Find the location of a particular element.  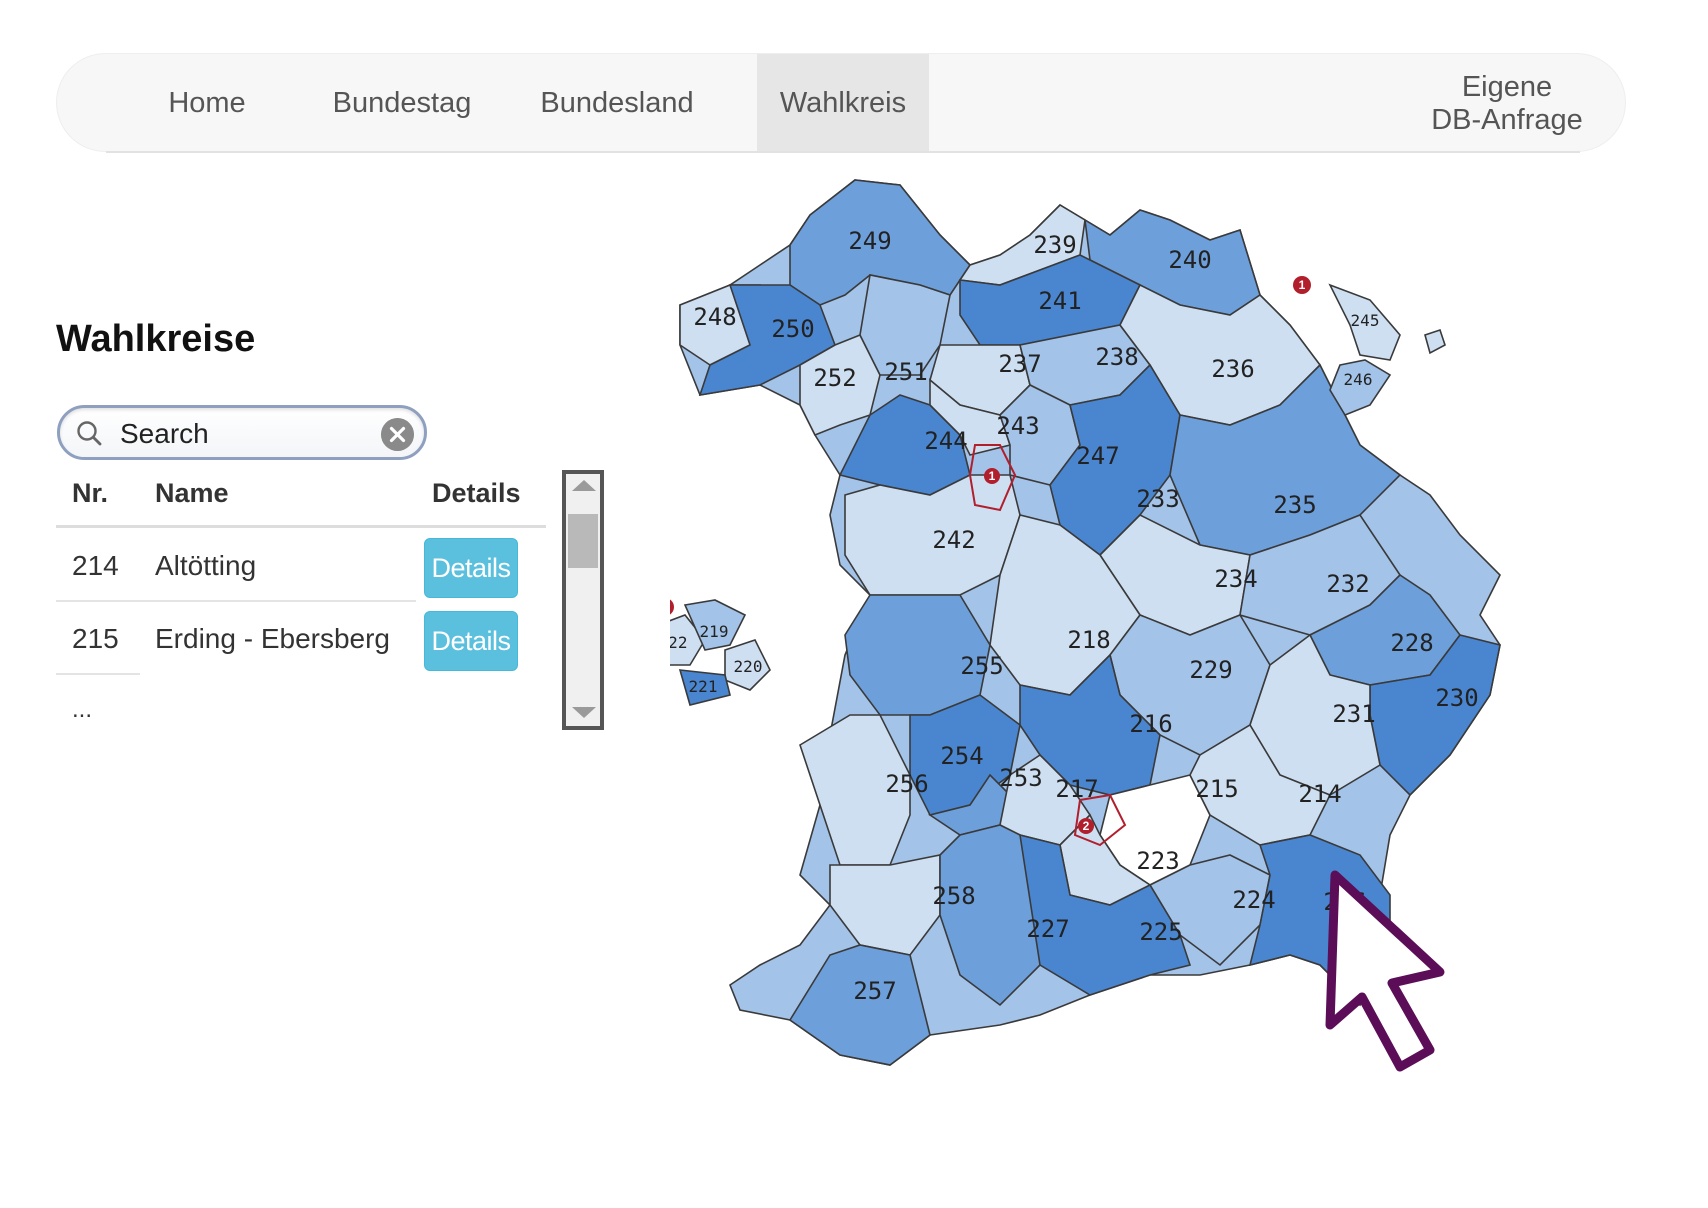

label-252: 252 is located at coordinates (834, 378).